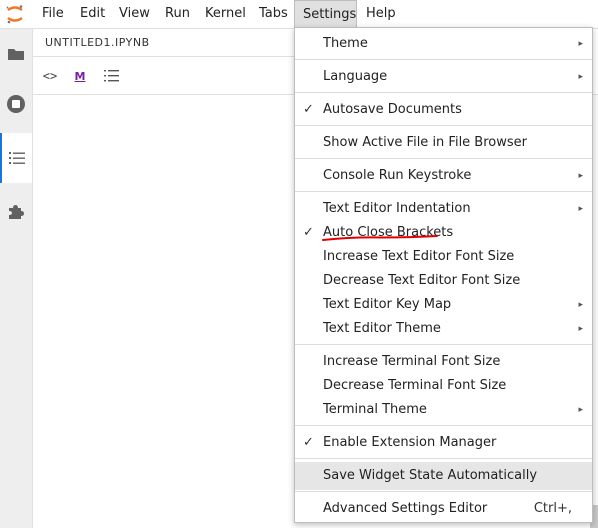 The width and height of the screenshot is (598, 528). What do you see at coordinates (355, 76) in the screenshot?
I see `menu-item-label: Language` at bounding box center [355, 76].